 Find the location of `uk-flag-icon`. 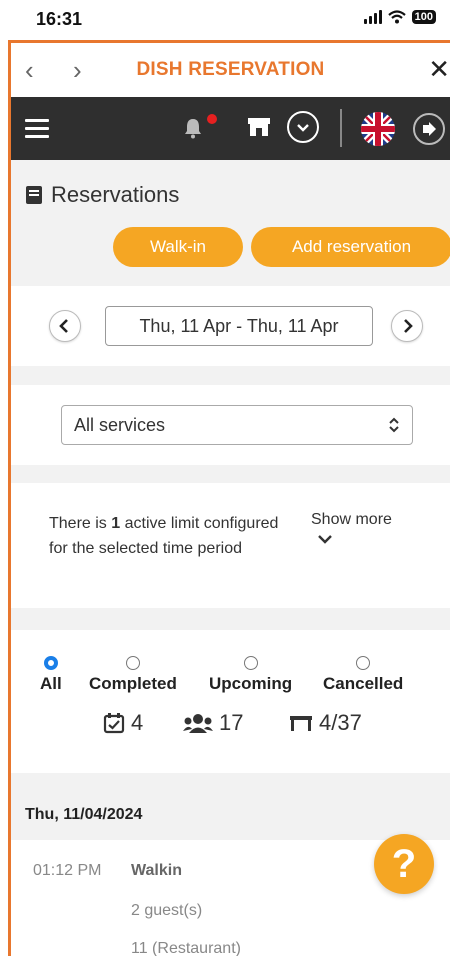

uk-flag-icon is located at coordinates (378, 129).